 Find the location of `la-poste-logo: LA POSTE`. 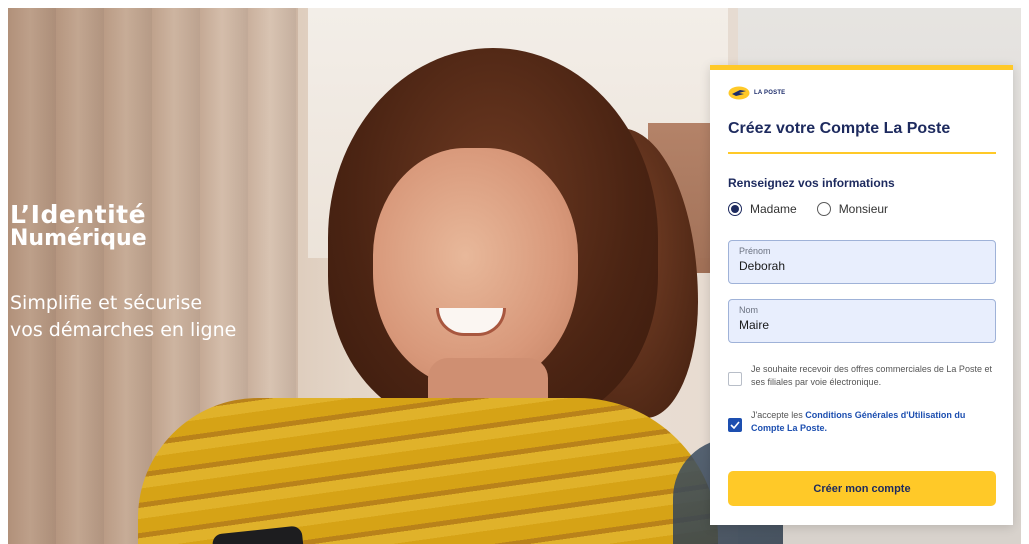

la-poste-logo: LA POSTE is located at coordinates (756, 93).